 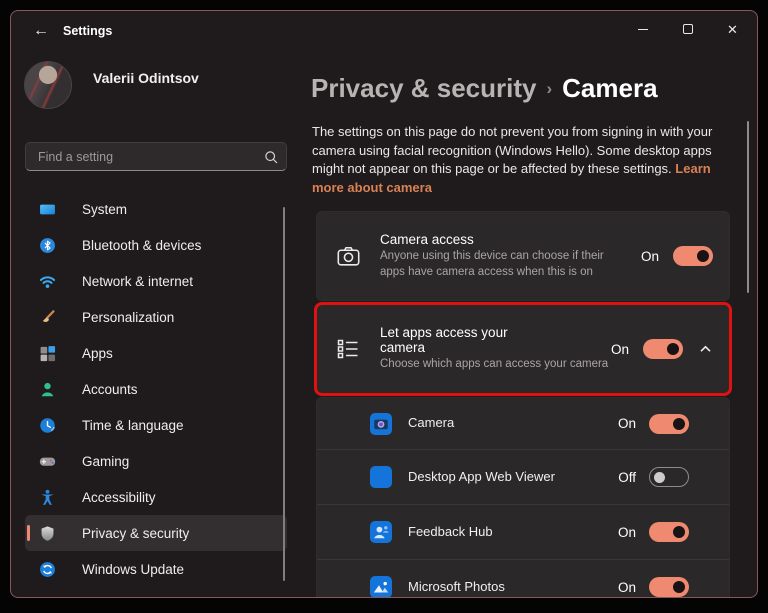 I want to click on camera-app-icon, so click(x=381, y=423).